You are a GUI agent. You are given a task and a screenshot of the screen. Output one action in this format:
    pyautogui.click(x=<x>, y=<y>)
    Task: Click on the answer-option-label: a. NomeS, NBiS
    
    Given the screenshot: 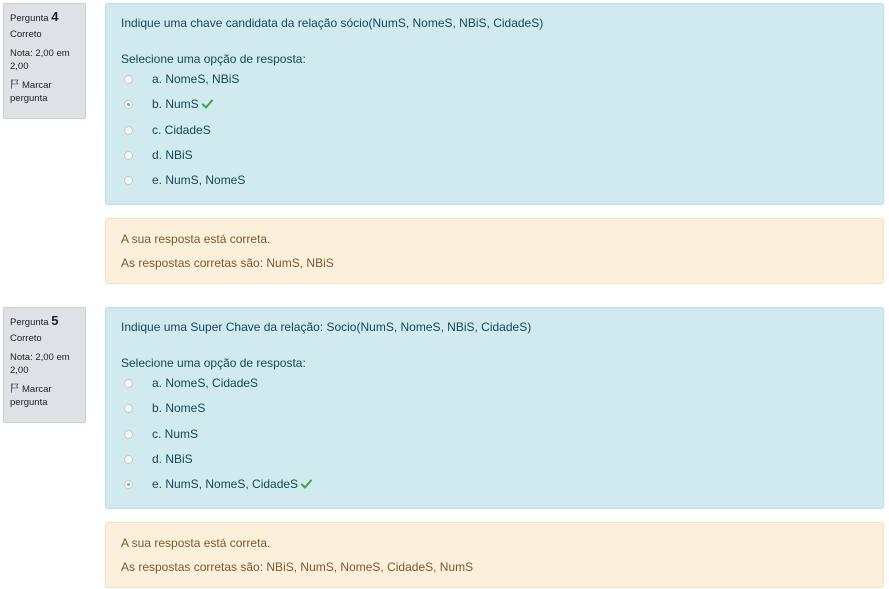 What is the action you would take?
    pyautogui.click(x=196, y=79)
    